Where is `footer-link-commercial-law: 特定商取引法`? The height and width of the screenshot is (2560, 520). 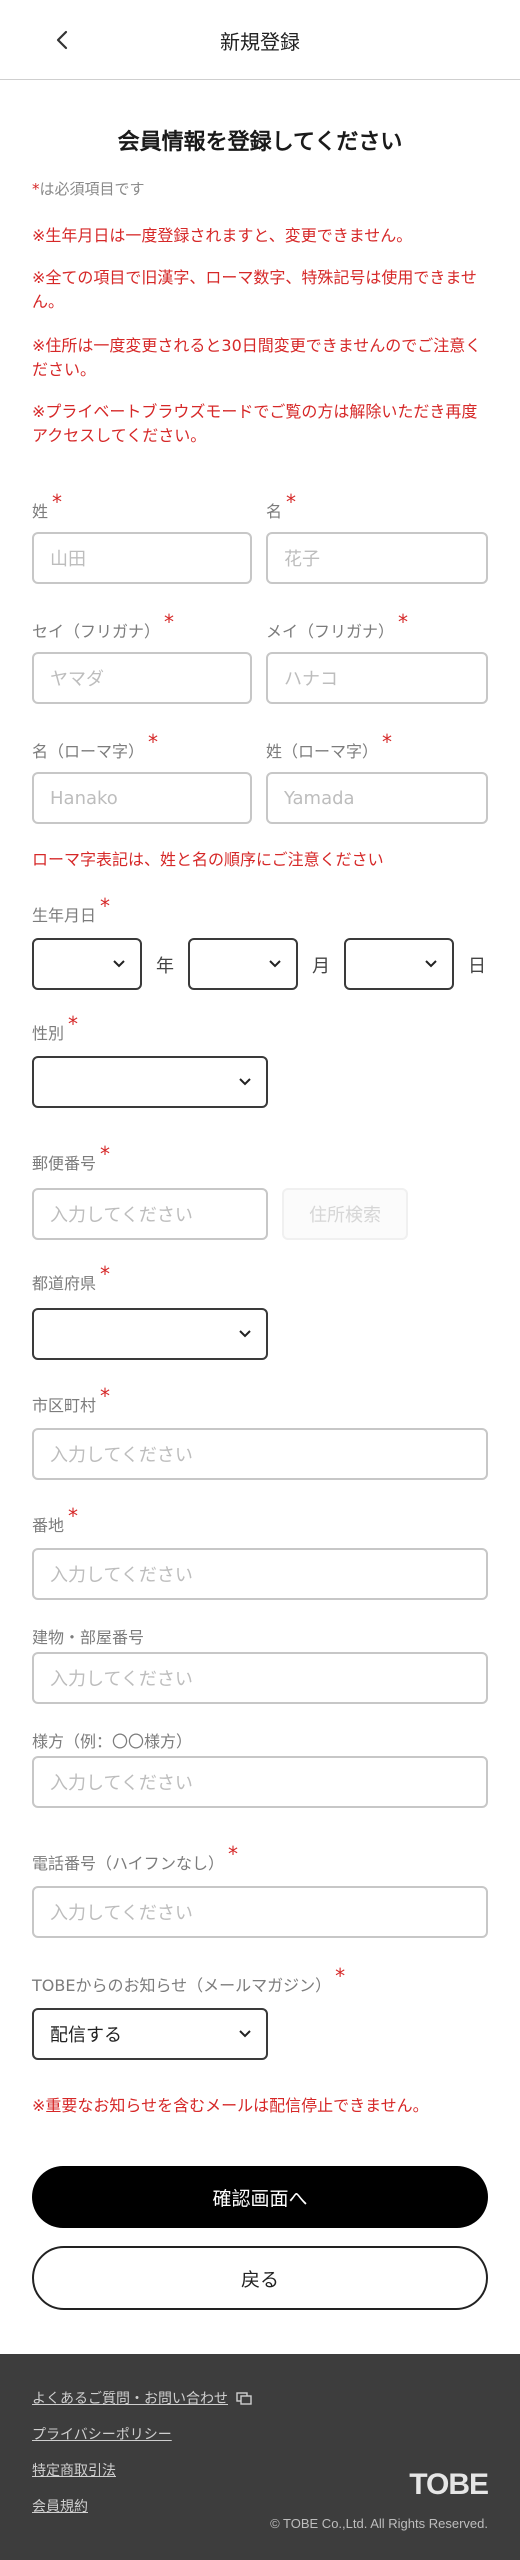
footer-link-commercial-law: 特定商取引法 is located at coordinates (74, 2470).